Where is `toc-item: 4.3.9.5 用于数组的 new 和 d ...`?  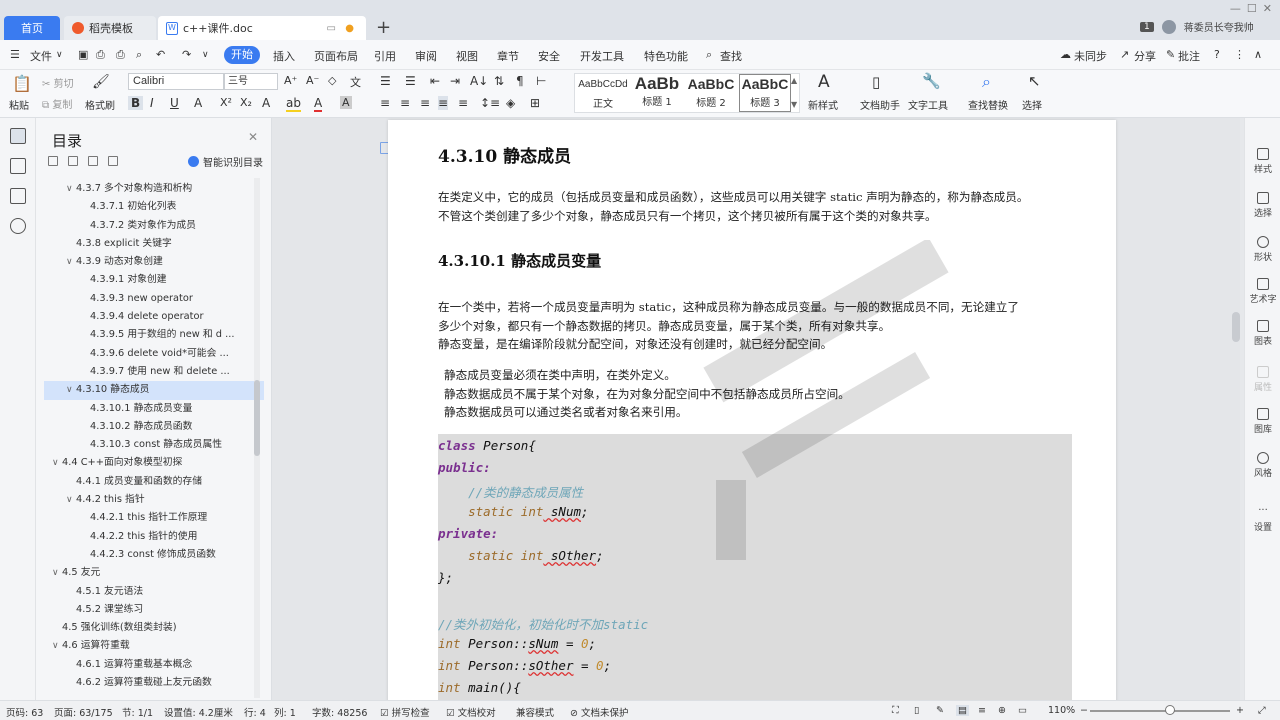
toc-item: 4.3.9.5 用于数组的 new 和 d ... is located at coordinates (154, 335).